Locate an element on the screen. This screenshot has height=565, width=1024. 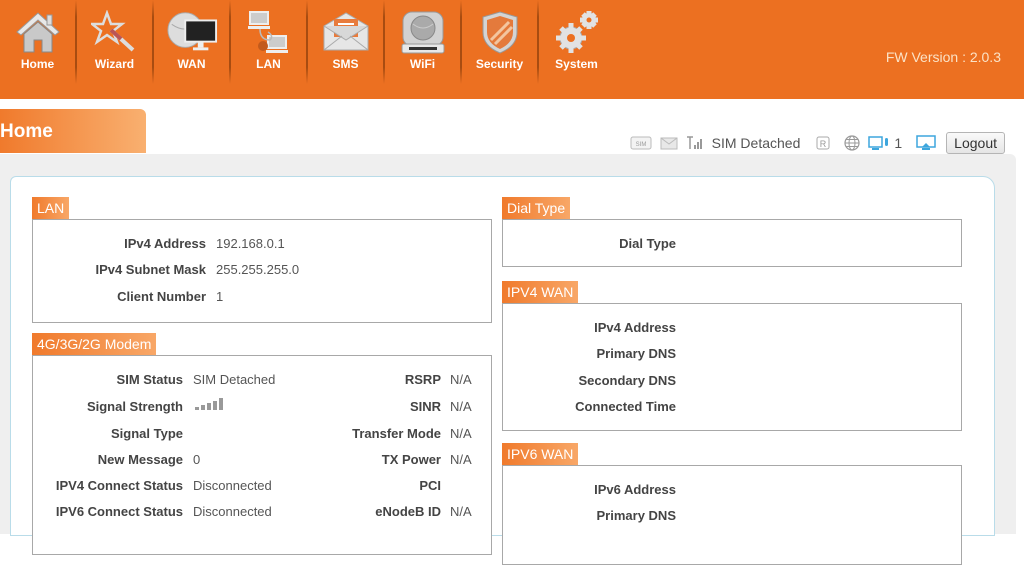
modem-section-title: 4G/3G/2G Modem is located at coordinates (94, 344).